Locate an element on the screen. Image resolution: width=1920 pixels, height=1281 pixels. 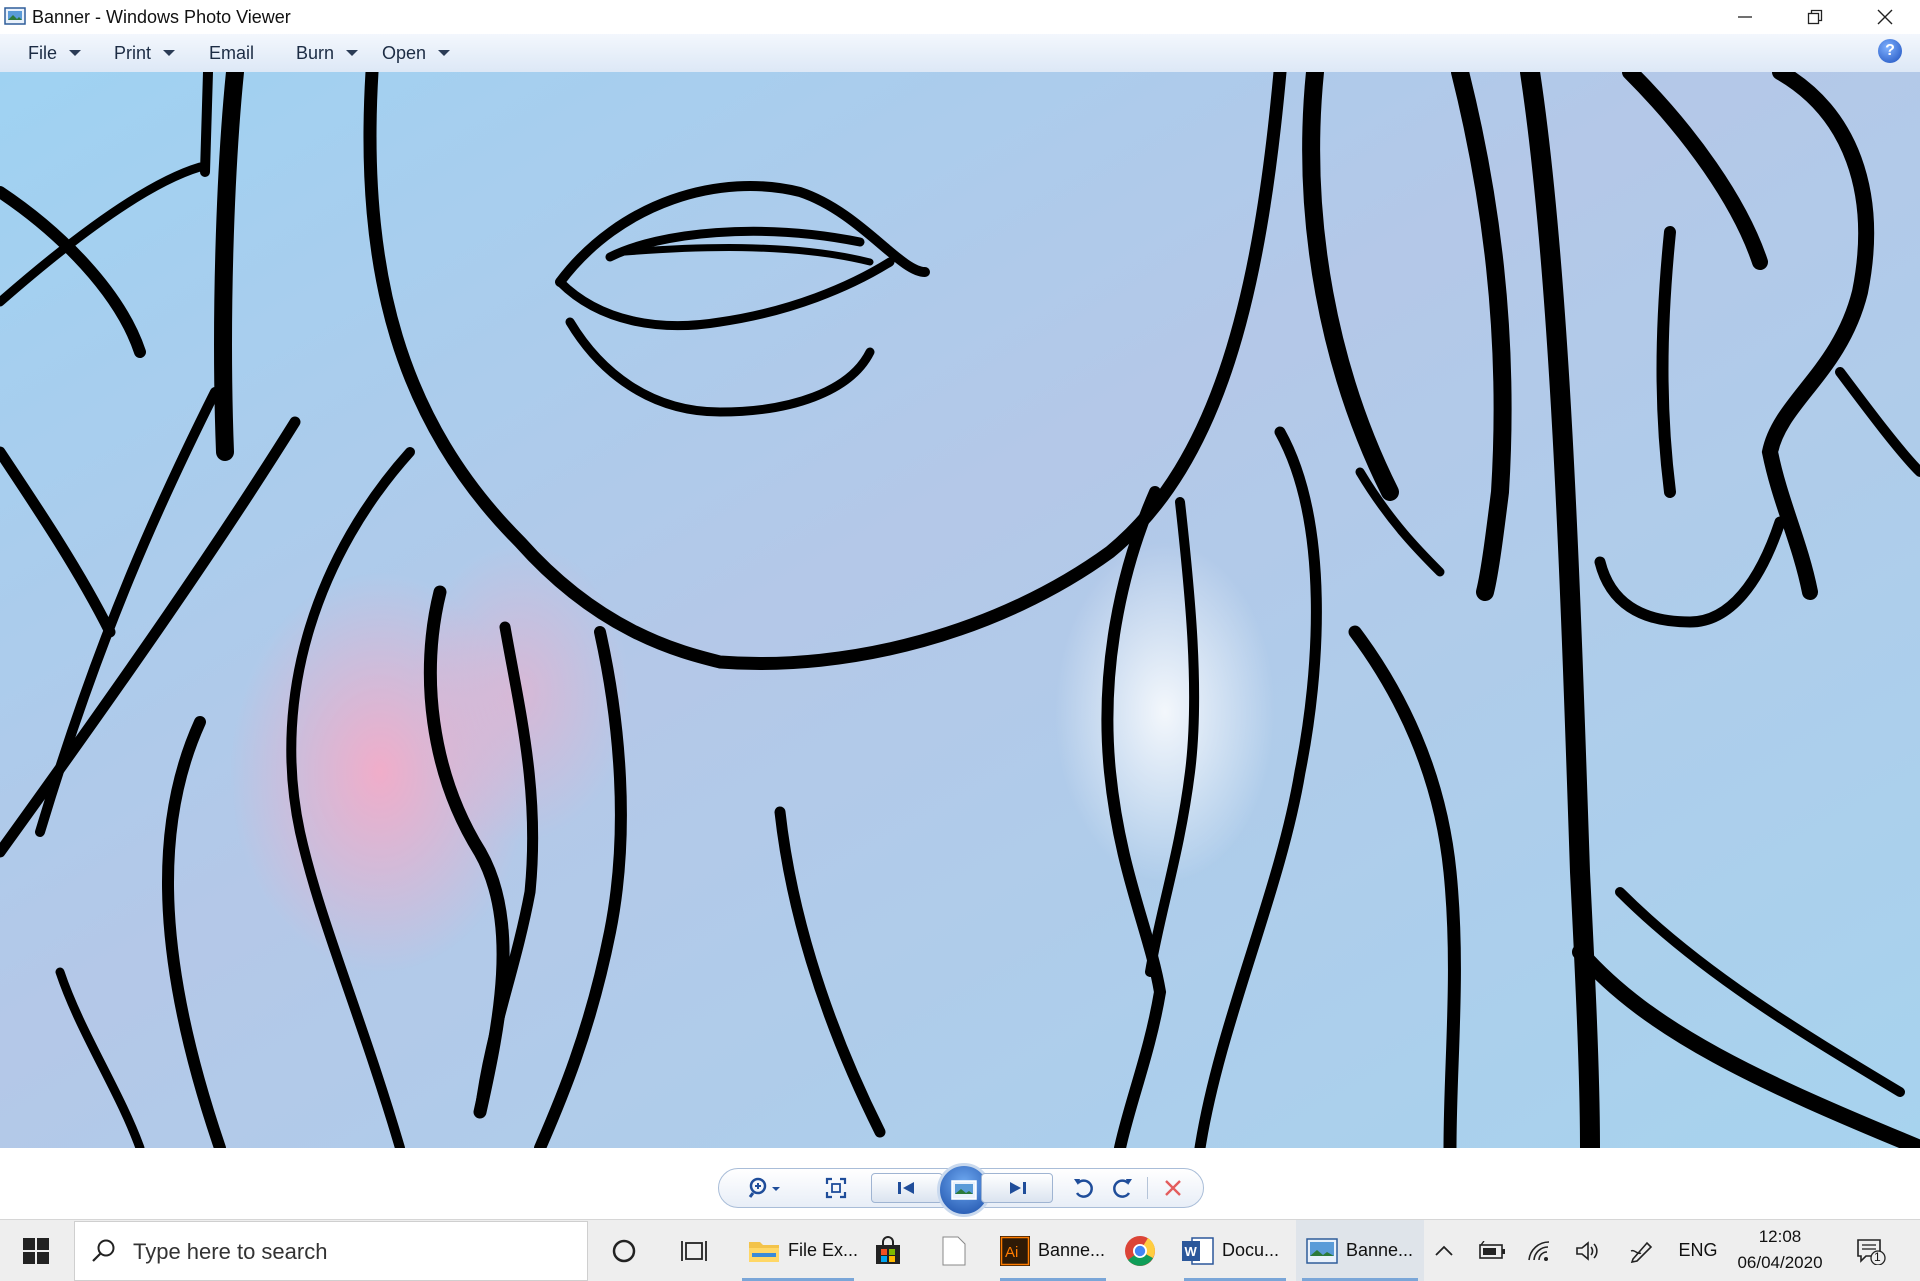
folder-icon is located at coordinates (764, 1251).